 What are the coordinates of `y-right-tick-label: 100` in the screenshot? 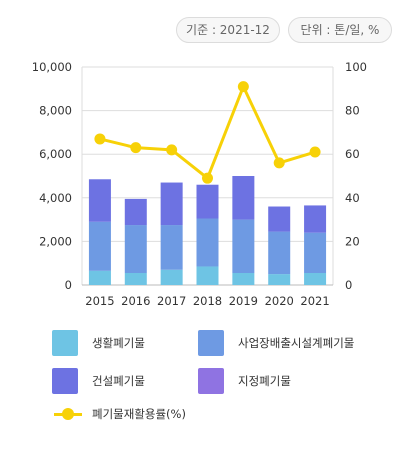 It's located at (356, 67).